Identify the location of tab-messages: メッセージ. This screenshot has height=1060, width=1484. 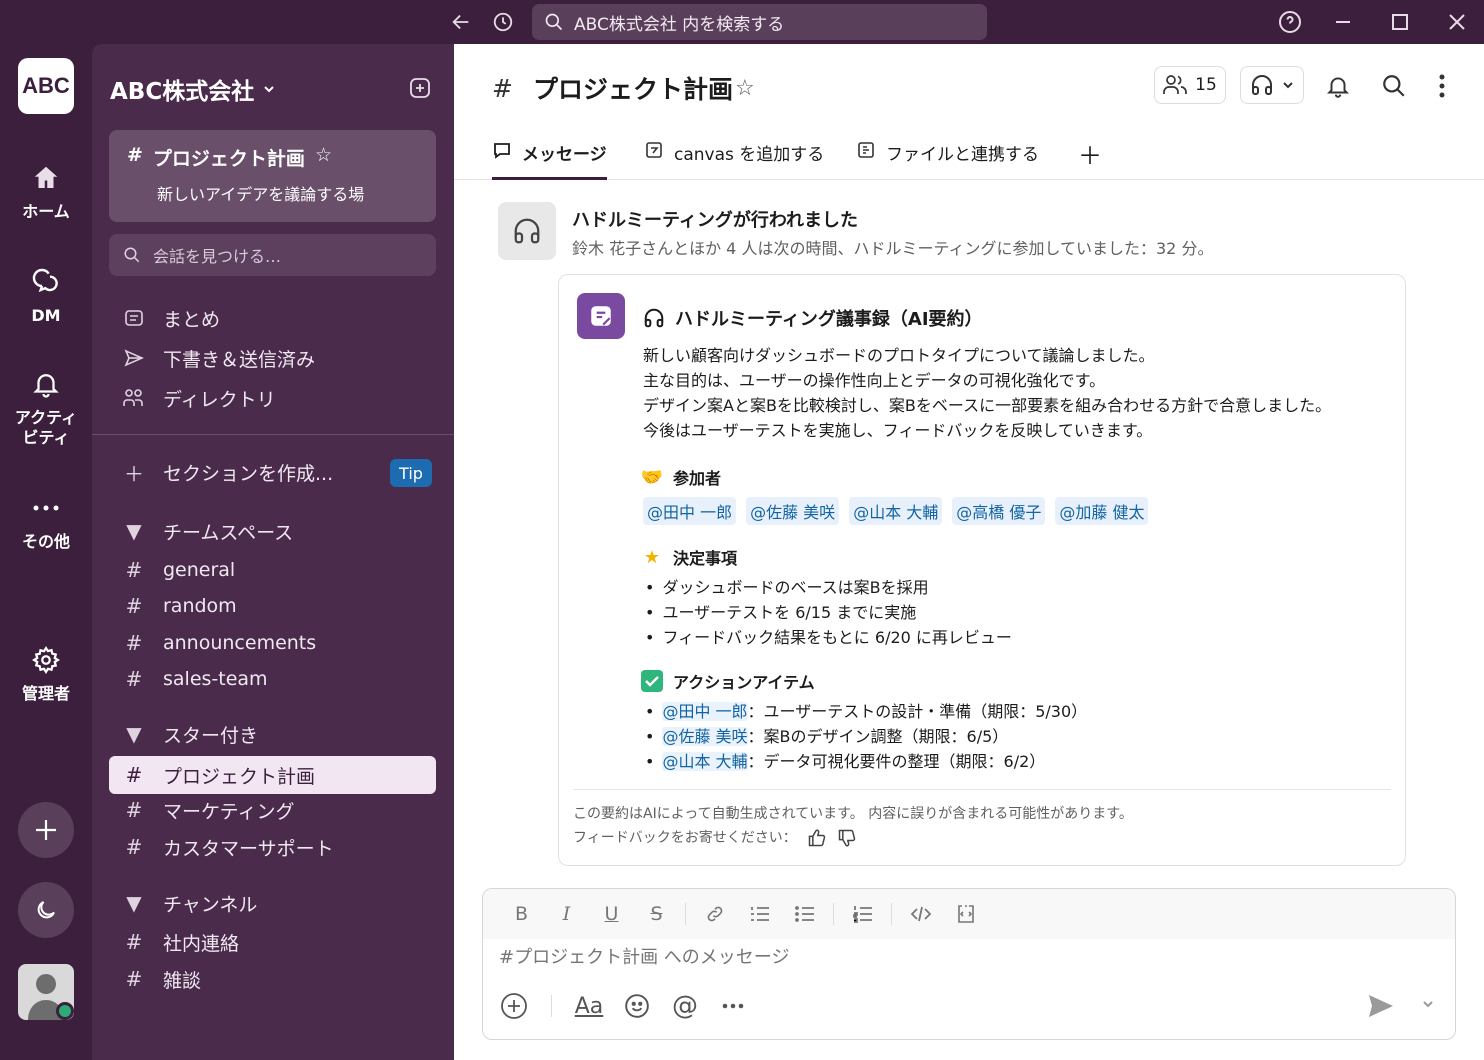
(549, 159).